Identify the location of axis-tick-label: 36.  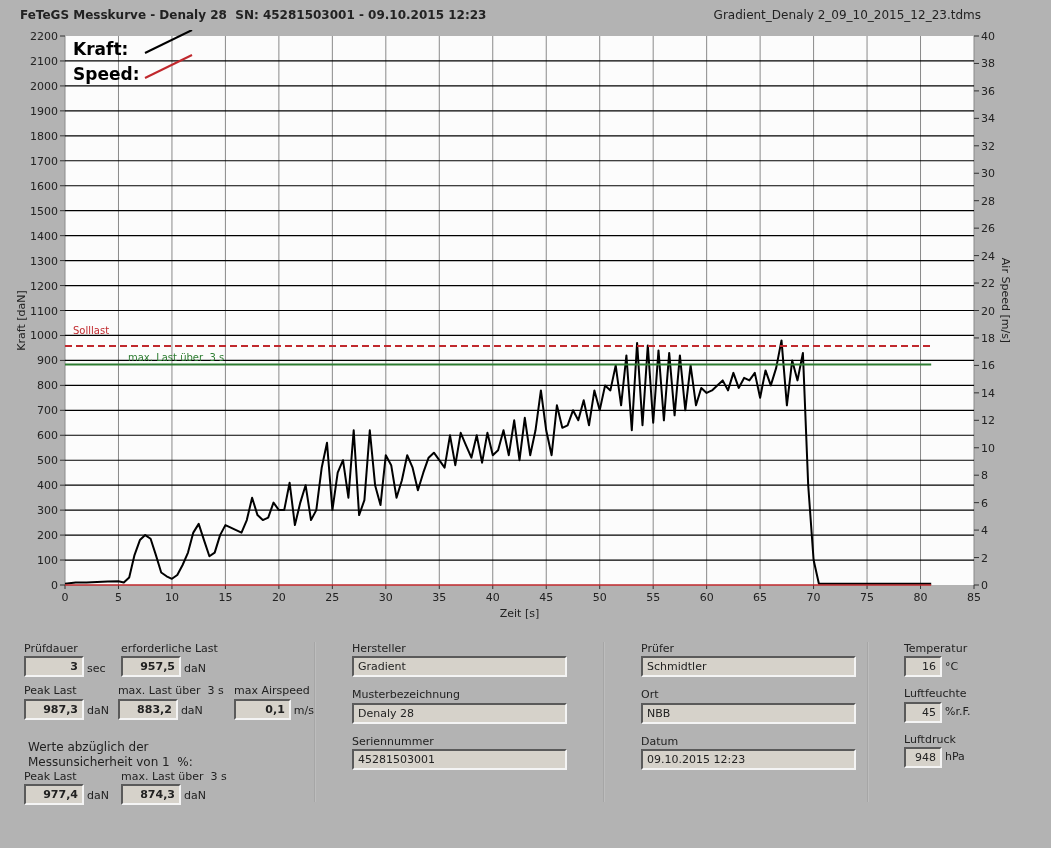
(988, 91).